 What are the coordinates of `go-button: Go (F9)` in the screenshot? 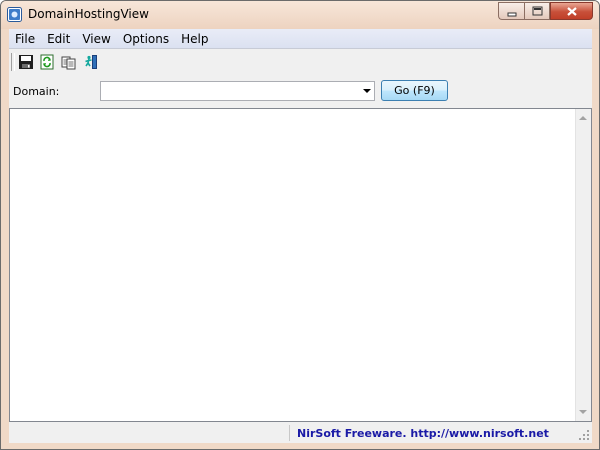 It's located at (414, 90).